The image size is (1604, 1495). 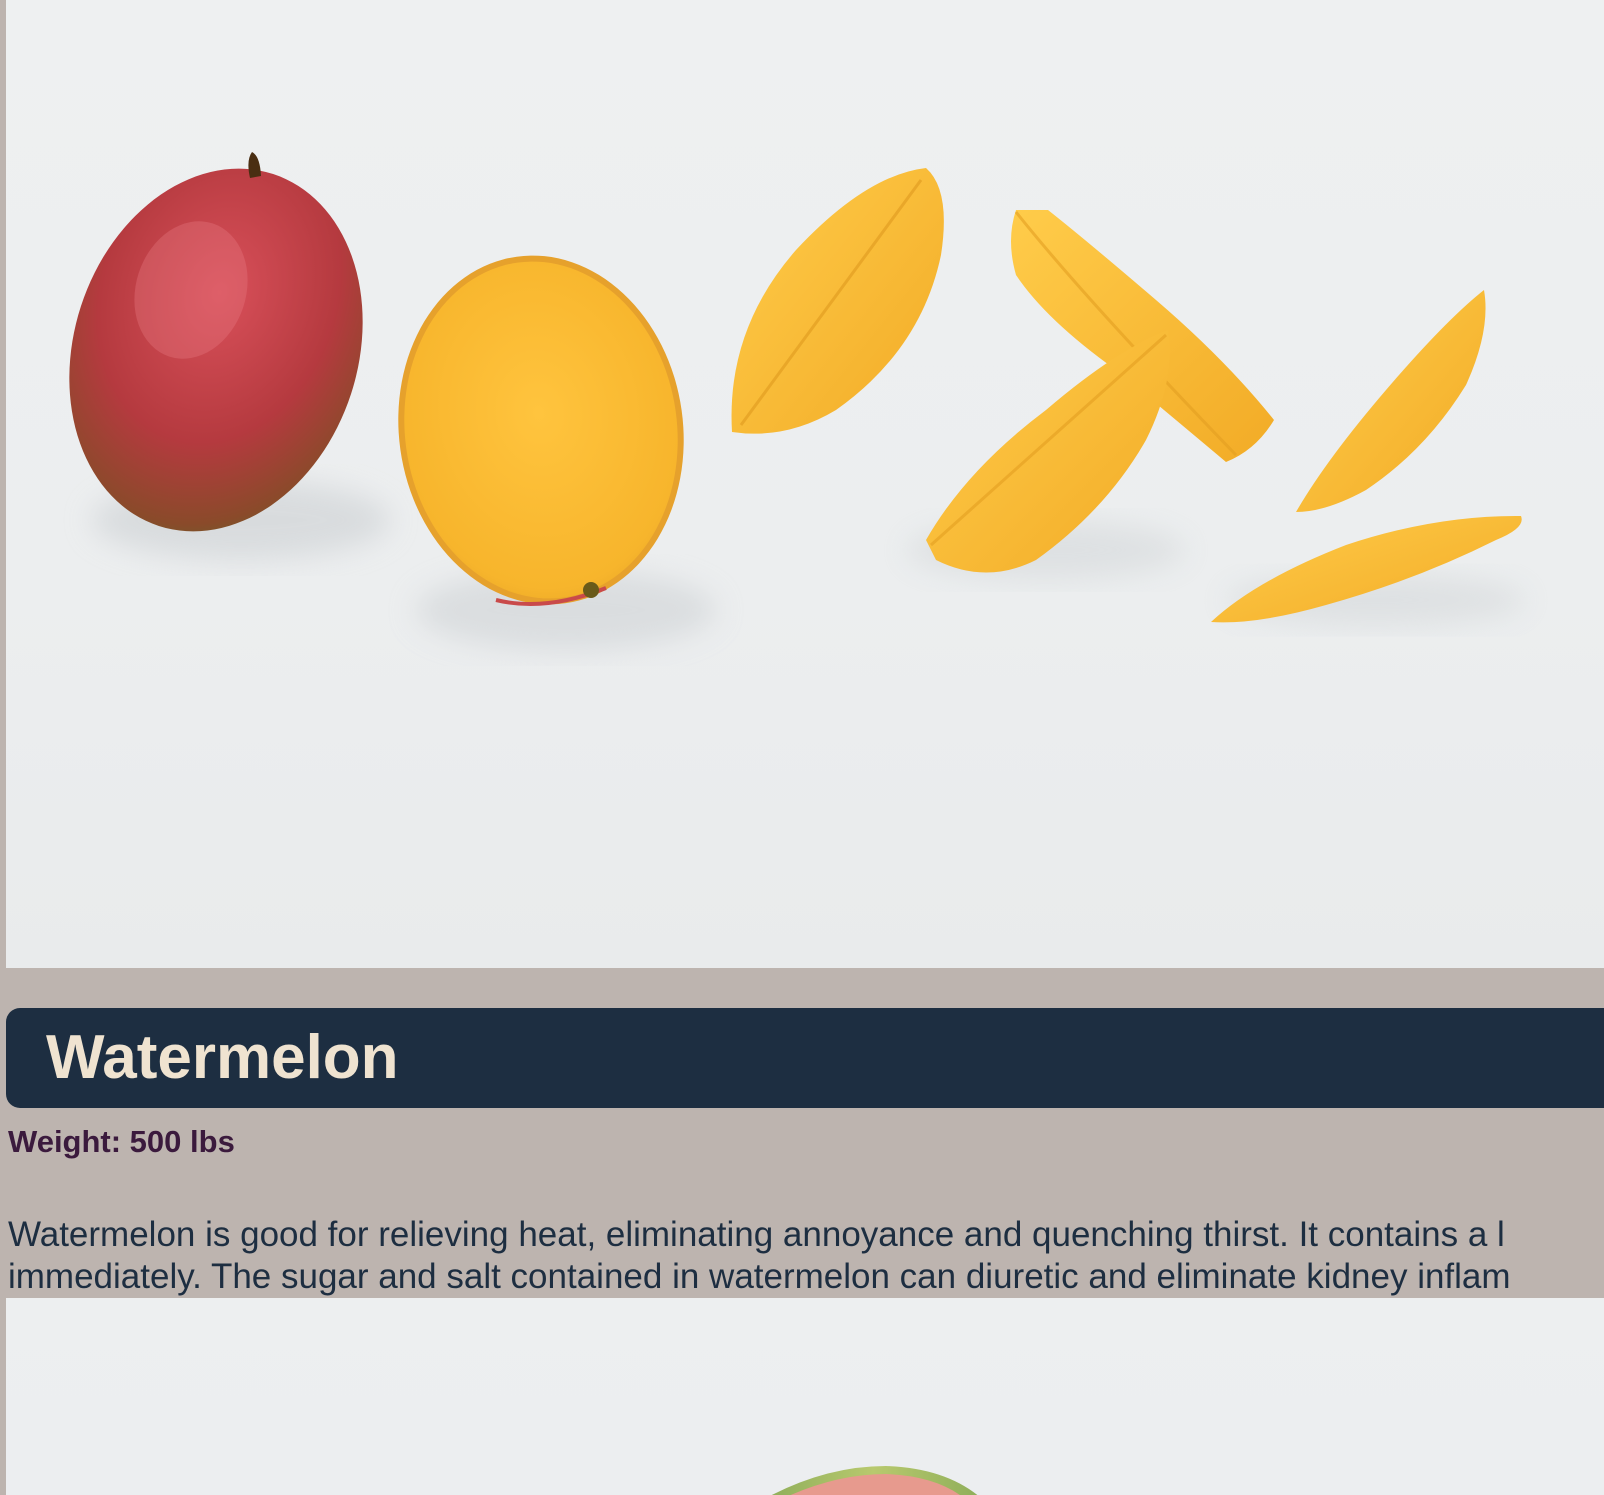 What do you see at coordinates (874, 1480) in the screenshot?
I see `watermelon-illustration` at bounding box center [874, 1480].